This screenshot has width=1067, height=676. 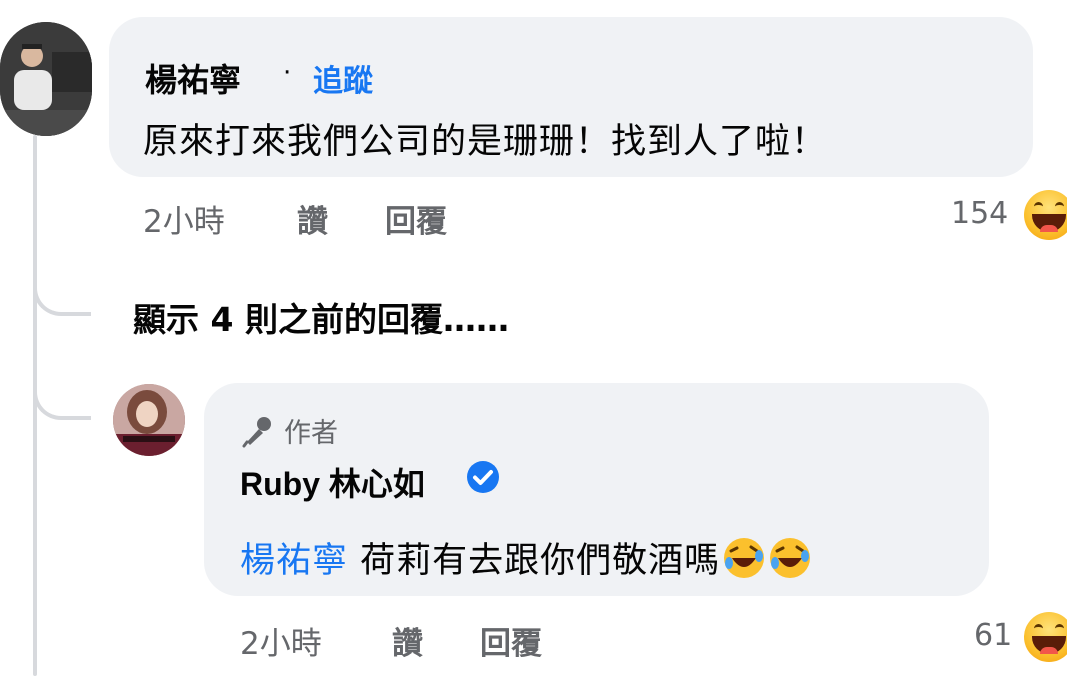 I want to click on comment-text: 原來打來我們公司的是珊珊！找到人了啦！, so click(x=485, y=142).